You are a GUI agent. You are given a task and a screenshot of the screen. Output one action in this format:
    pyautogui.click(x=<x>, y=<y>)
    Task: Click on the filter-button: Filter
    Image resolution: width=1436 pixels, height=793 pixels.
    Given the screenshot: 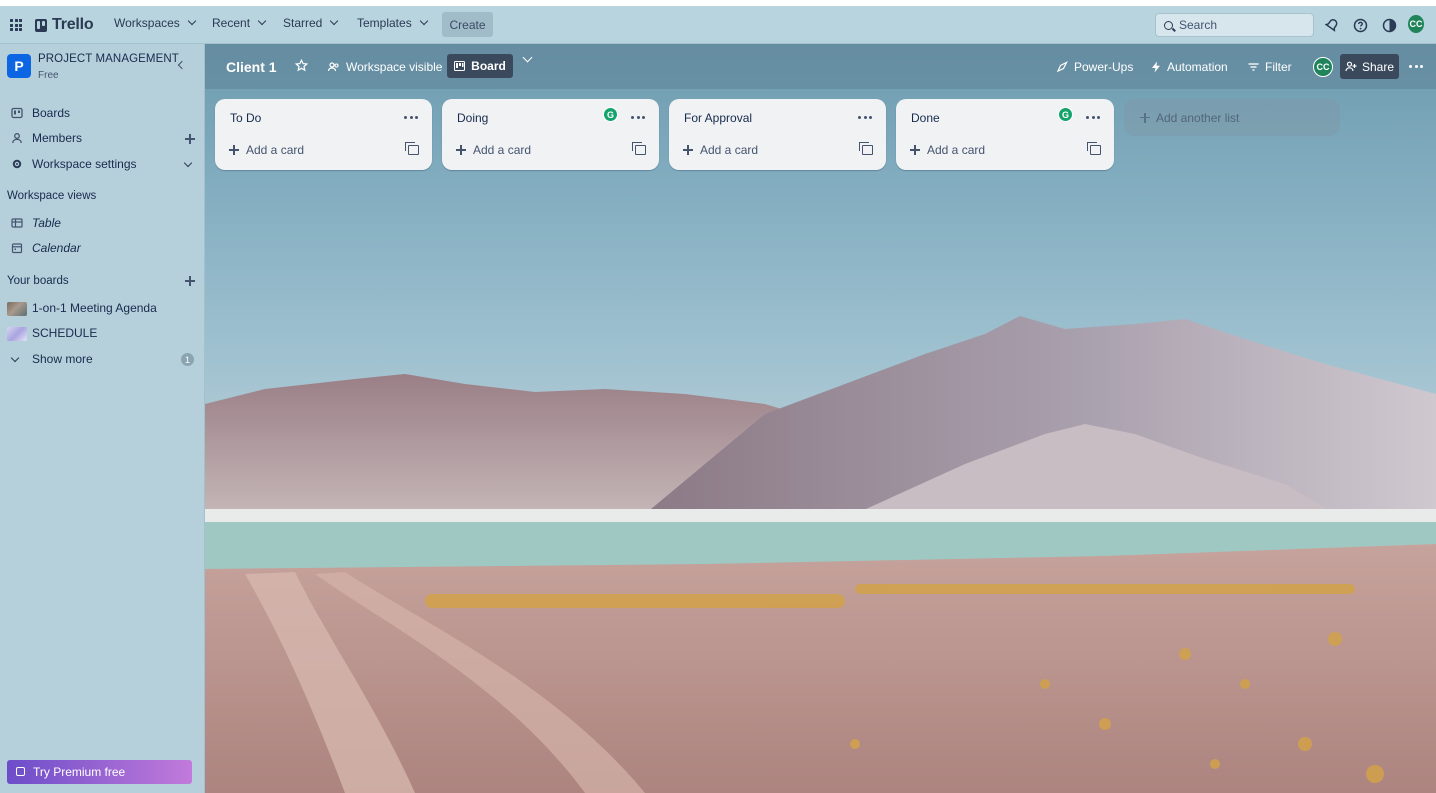 What is the action you would take?
    pyautogui.click(x=1270, y=67)
    